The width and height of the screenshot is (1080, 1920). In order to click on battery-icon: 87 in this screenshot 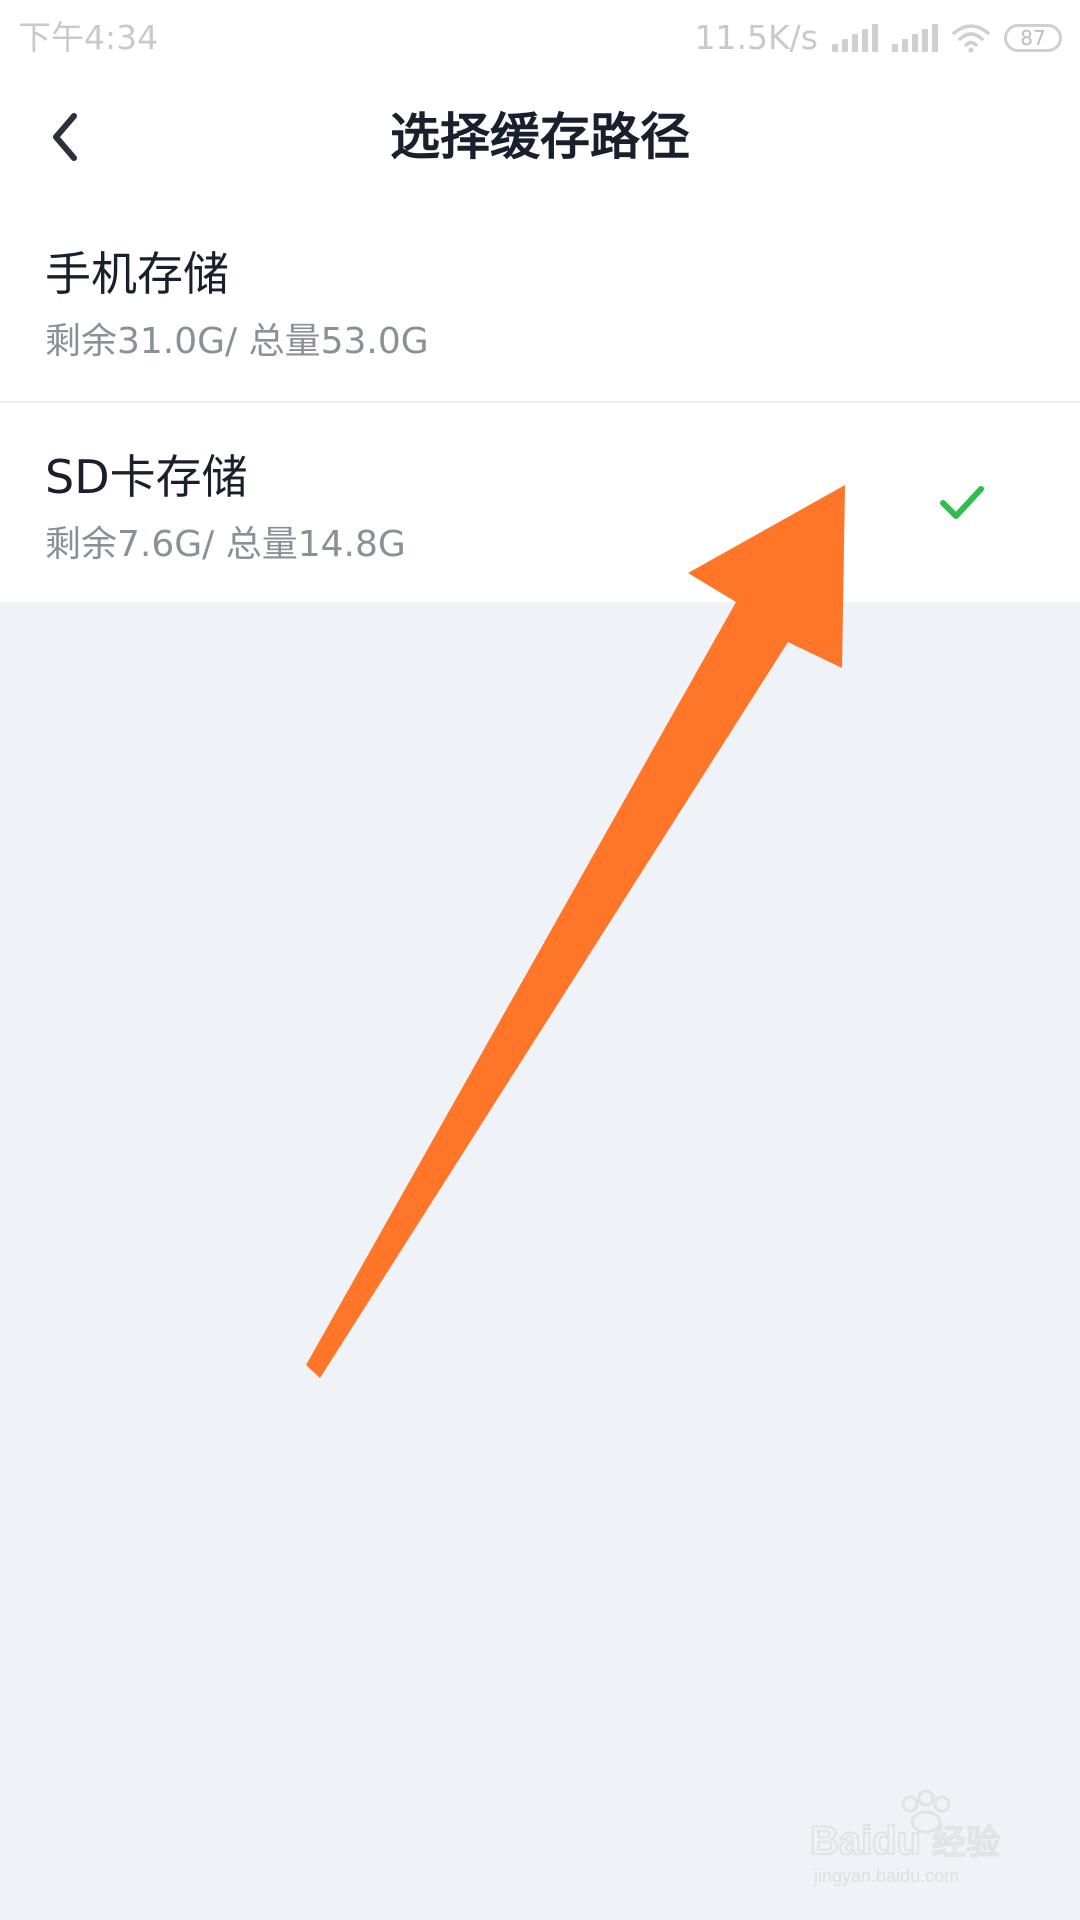, I will do `click(1033, 37)`.